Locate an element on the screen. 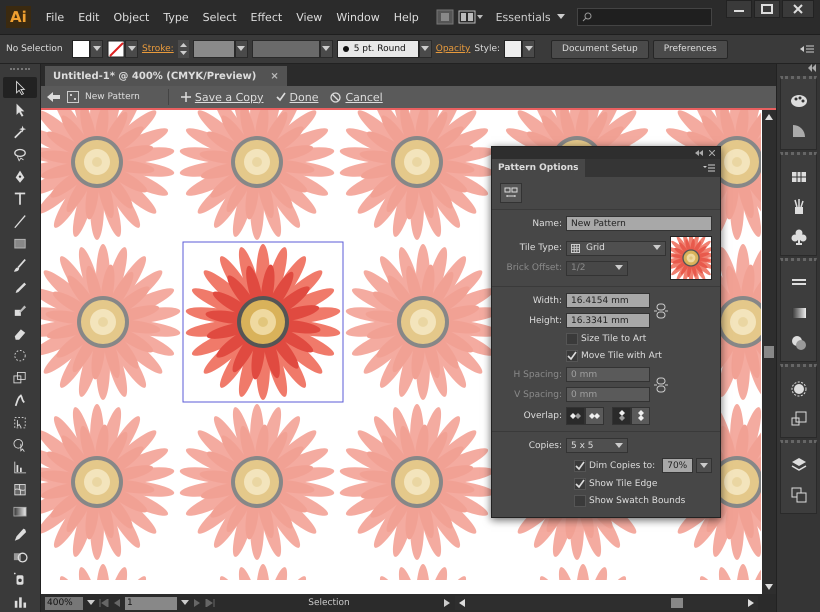 This screenshot has height=612, width=820. menu-item: Effect is located at coordinates (267, 17).